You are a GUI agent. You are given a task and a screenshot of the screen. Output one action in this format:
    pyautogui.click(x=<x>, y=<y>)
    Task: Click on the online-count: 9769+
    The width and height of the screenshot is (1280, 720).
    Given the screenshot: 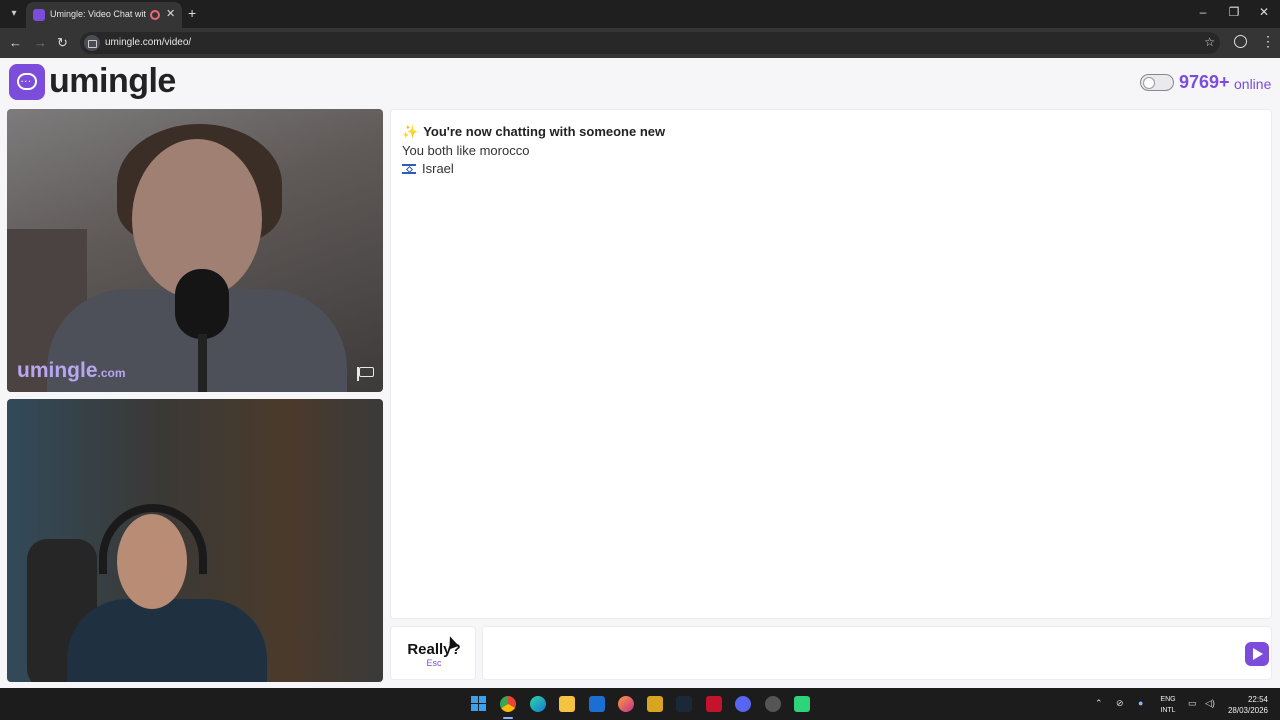 What is the action you would take?
    pyautogui.click(x=1204, y=82)
    